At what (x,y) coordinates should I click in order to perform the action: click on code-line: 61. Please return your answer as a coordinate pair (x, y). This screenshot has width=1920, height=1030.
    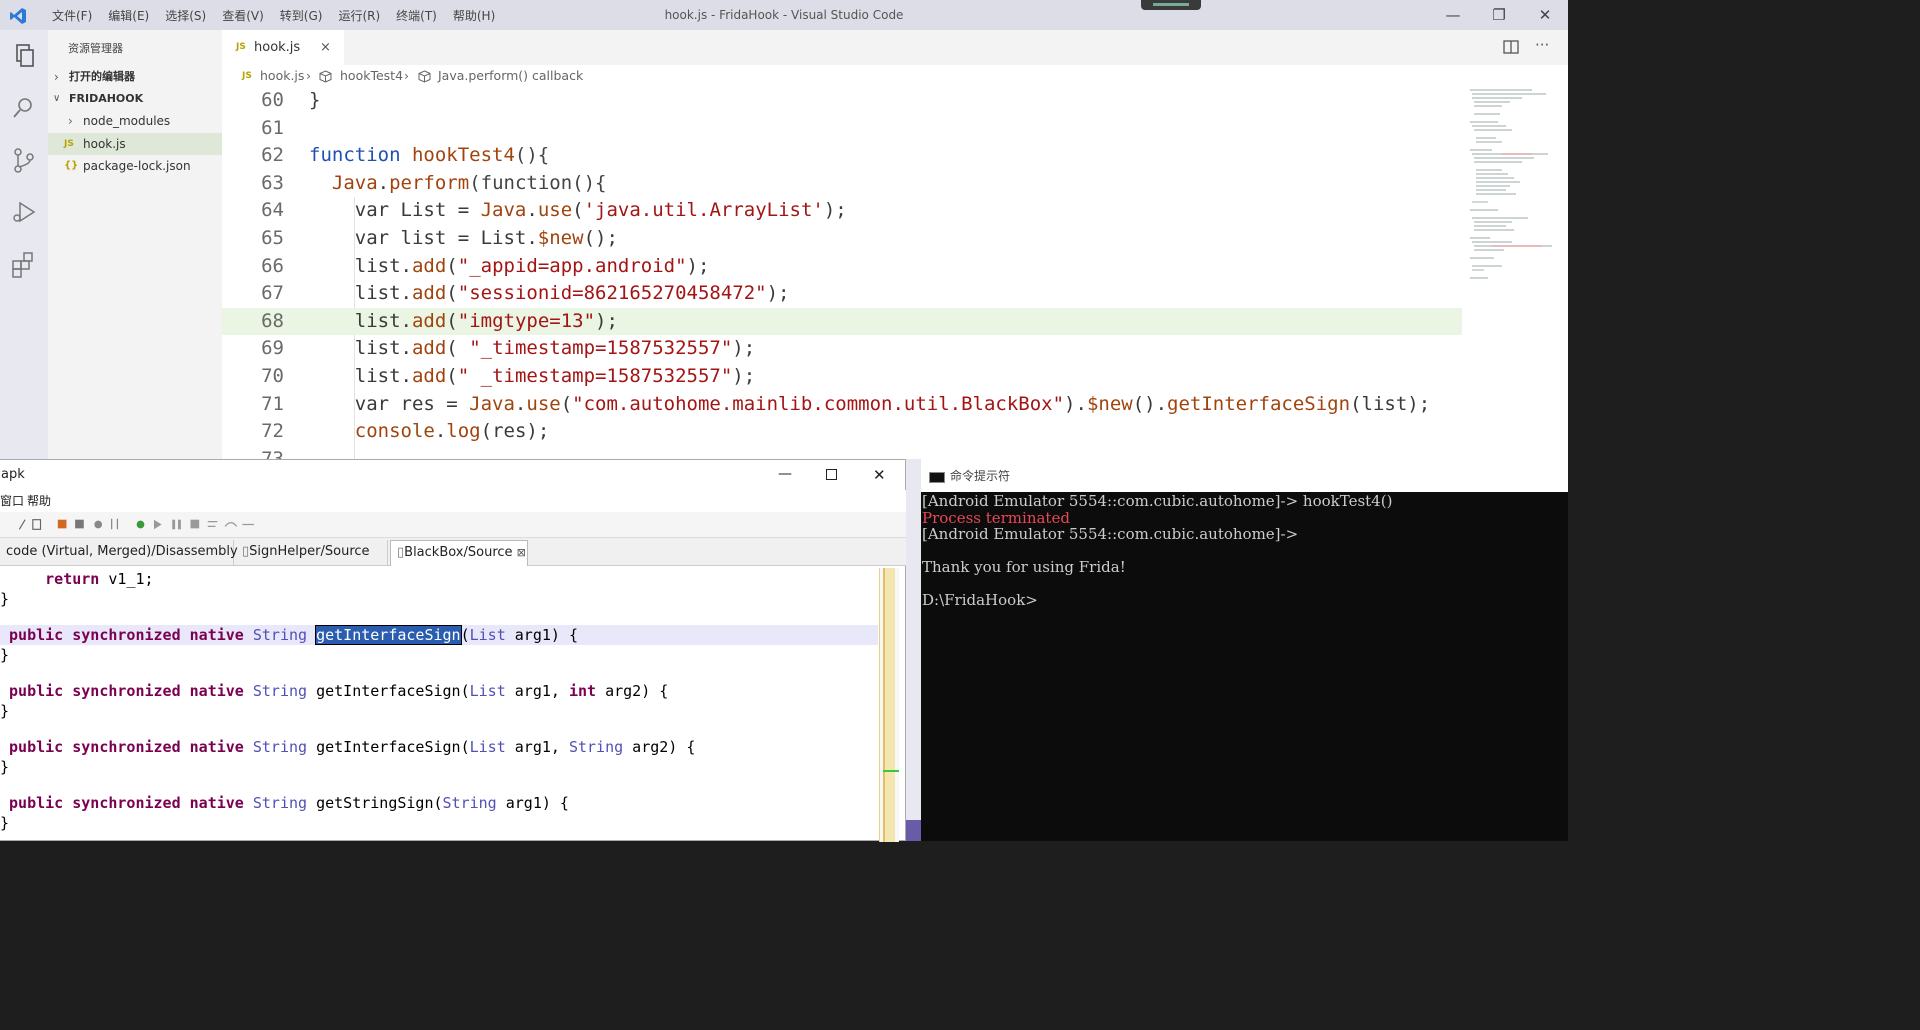
    Looking at the image, I should click on (272, 127).